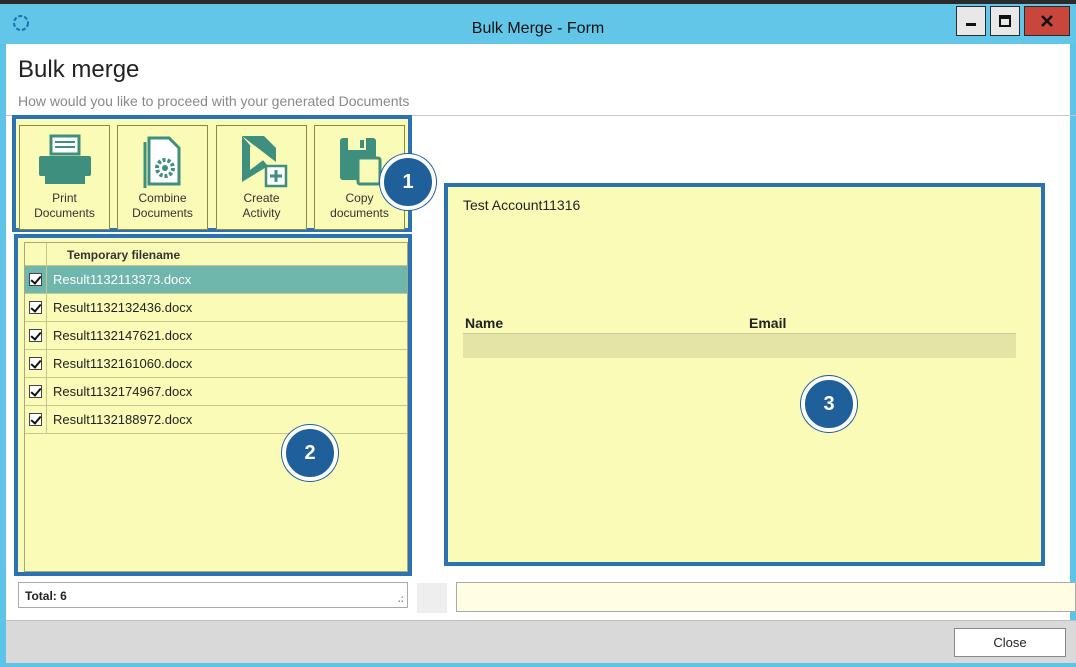 This screenshot has width=1076, height=667. I want to click on file-list-header: Temporary filename, so click(216, 254).